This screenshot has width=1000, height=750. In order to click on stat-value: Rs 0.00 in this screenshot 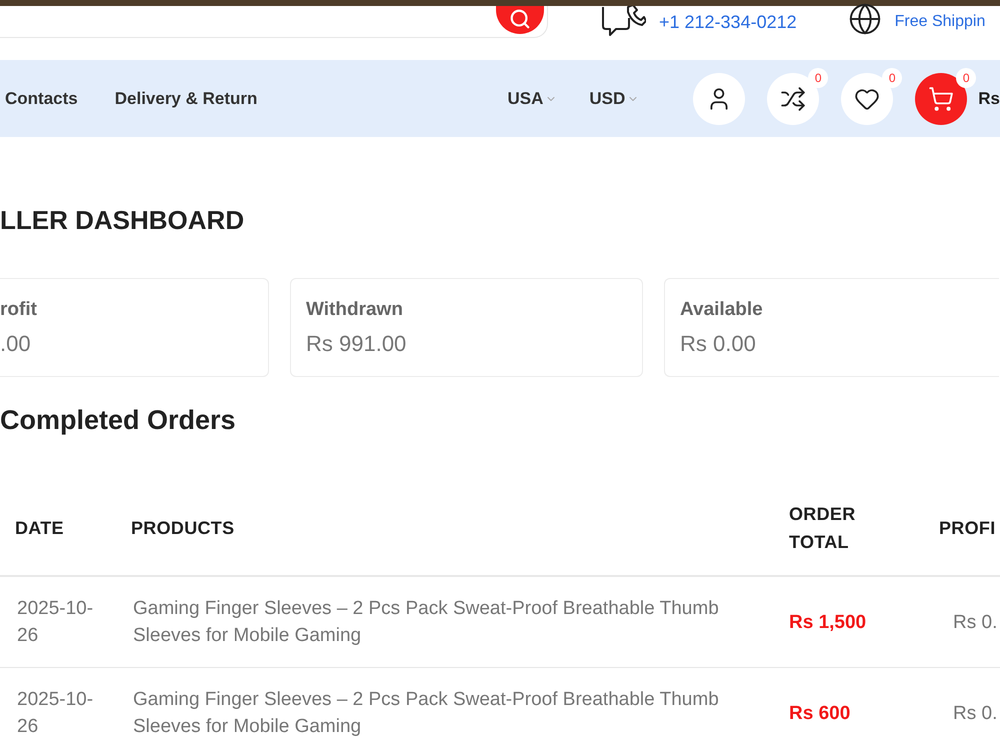, I will do `click(718, 344)`.